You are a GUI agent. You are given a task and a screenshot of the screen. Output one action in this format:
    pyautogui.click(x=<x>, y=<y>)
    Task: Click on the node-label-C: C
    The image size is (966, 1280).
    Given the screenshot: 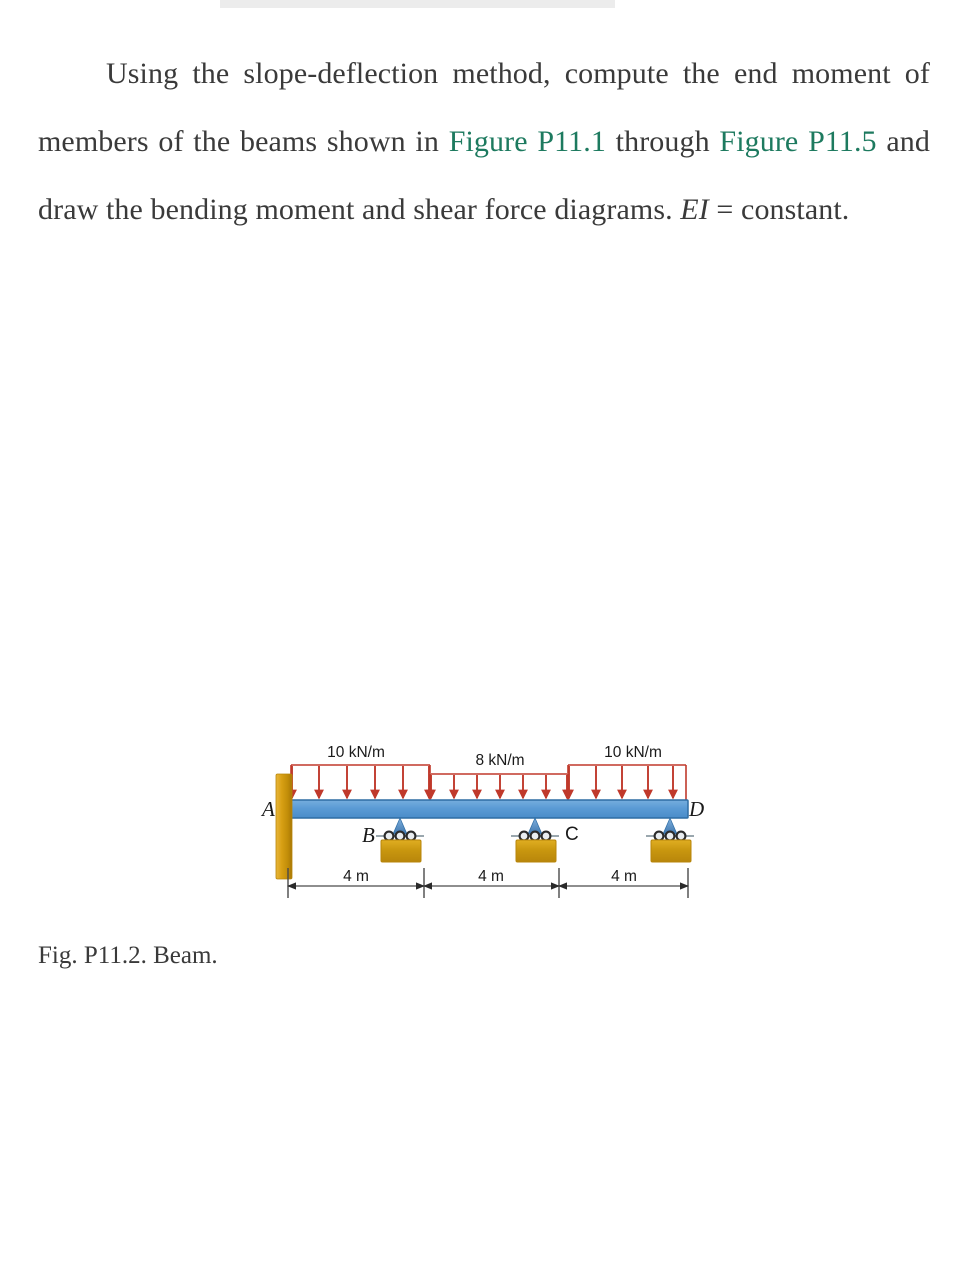 What is the action you would take?
    pyautogui.click(x=572, y=834)
    